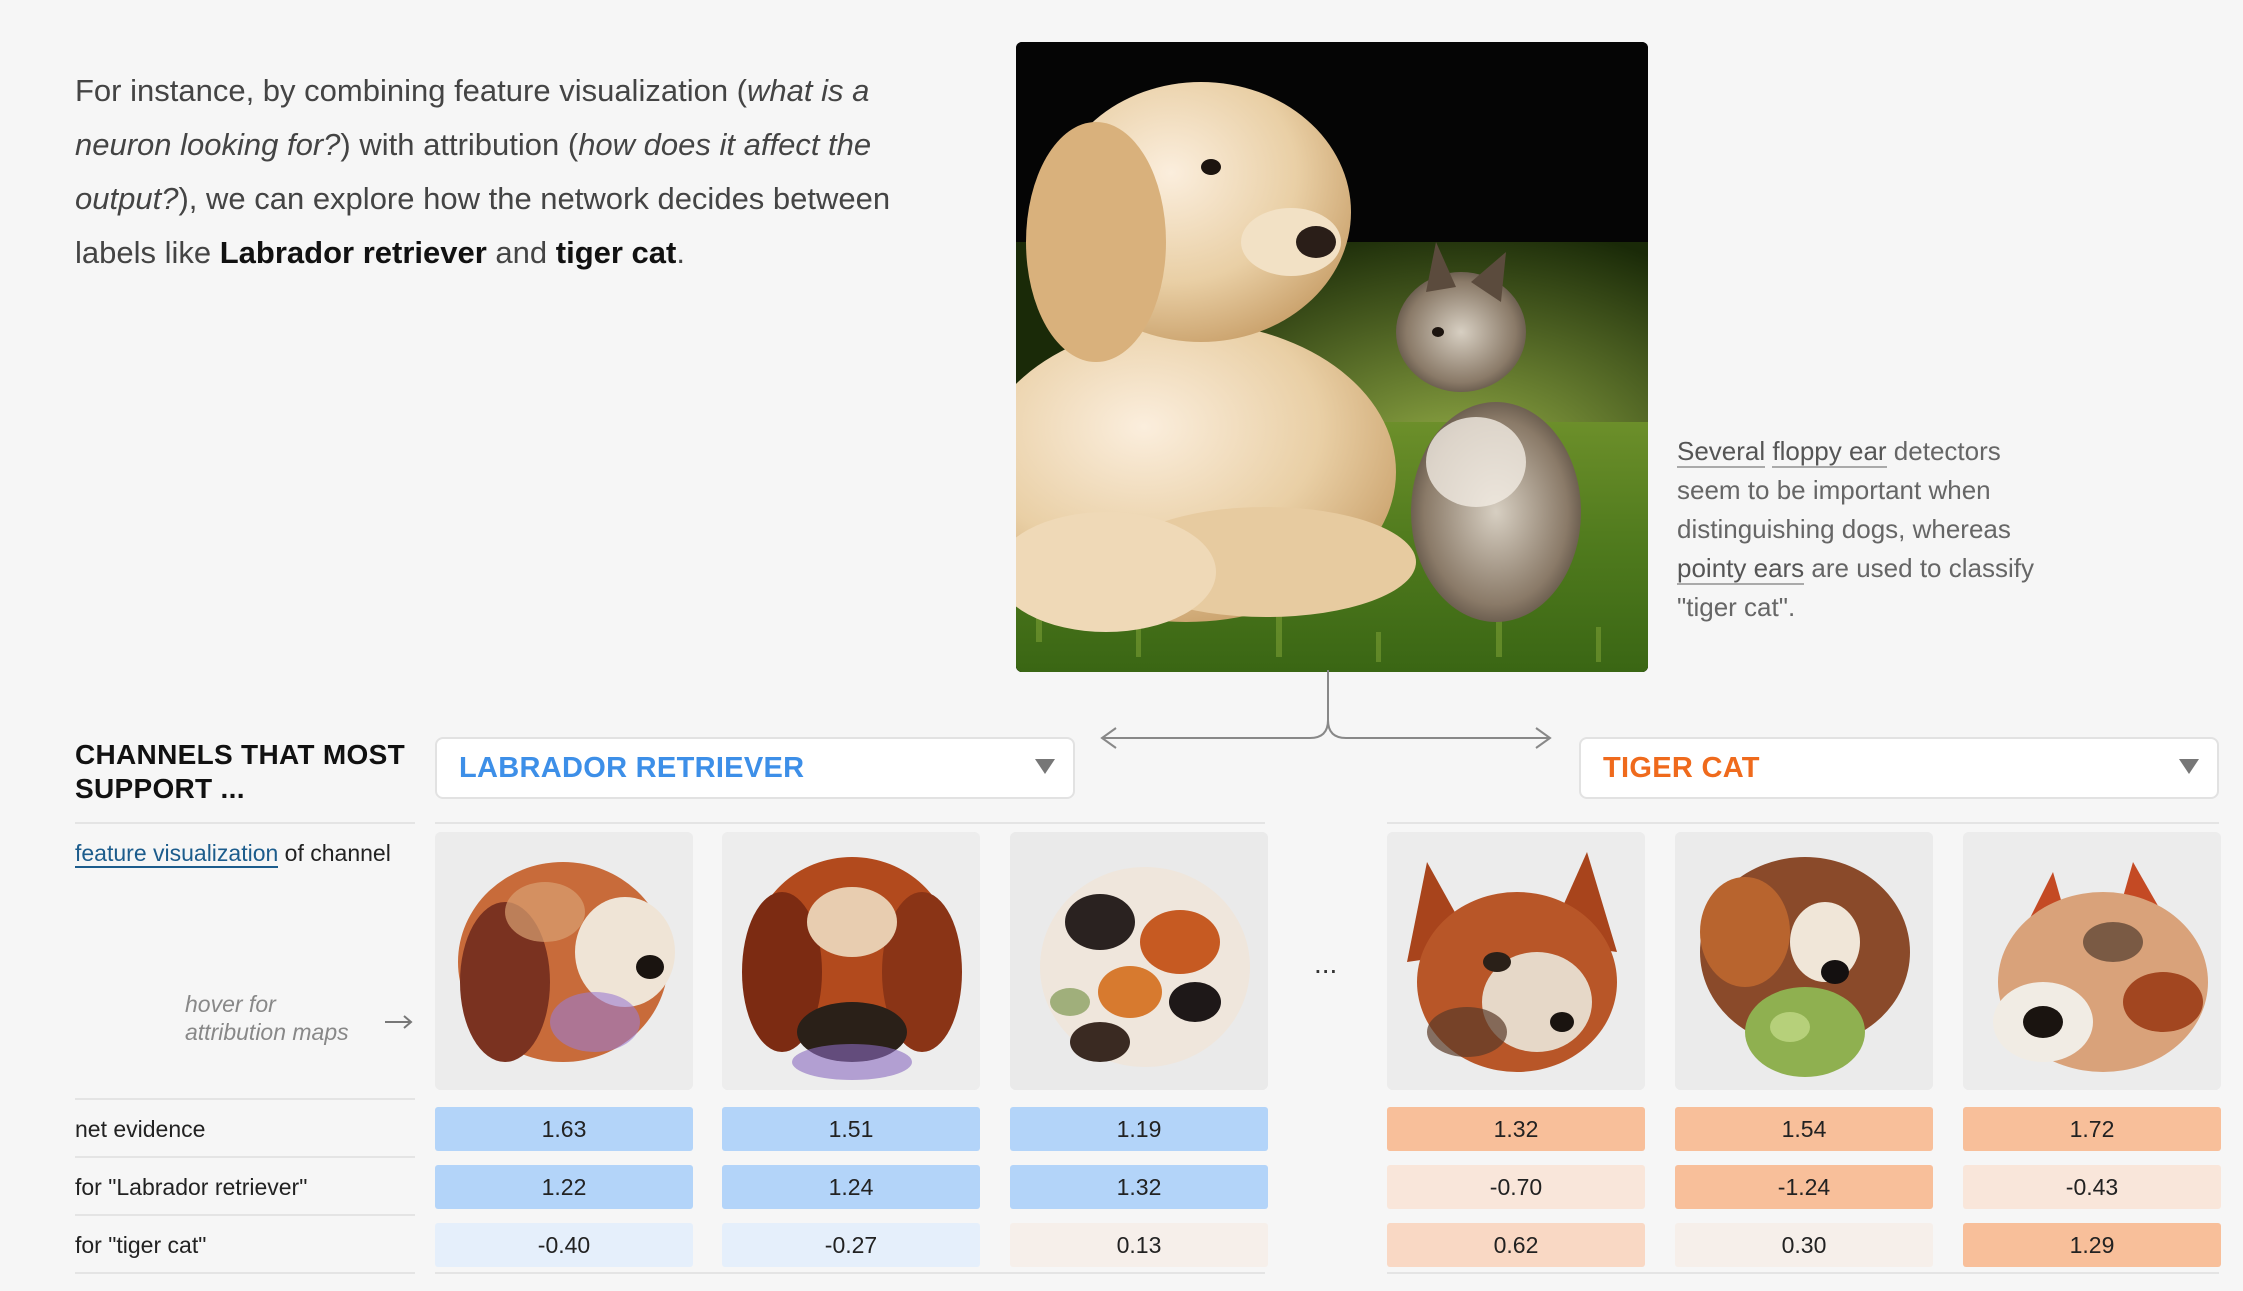 The image size is (2243, 1291). I want to click on feature-visualization-link: feature visualization, so click(177, 854).